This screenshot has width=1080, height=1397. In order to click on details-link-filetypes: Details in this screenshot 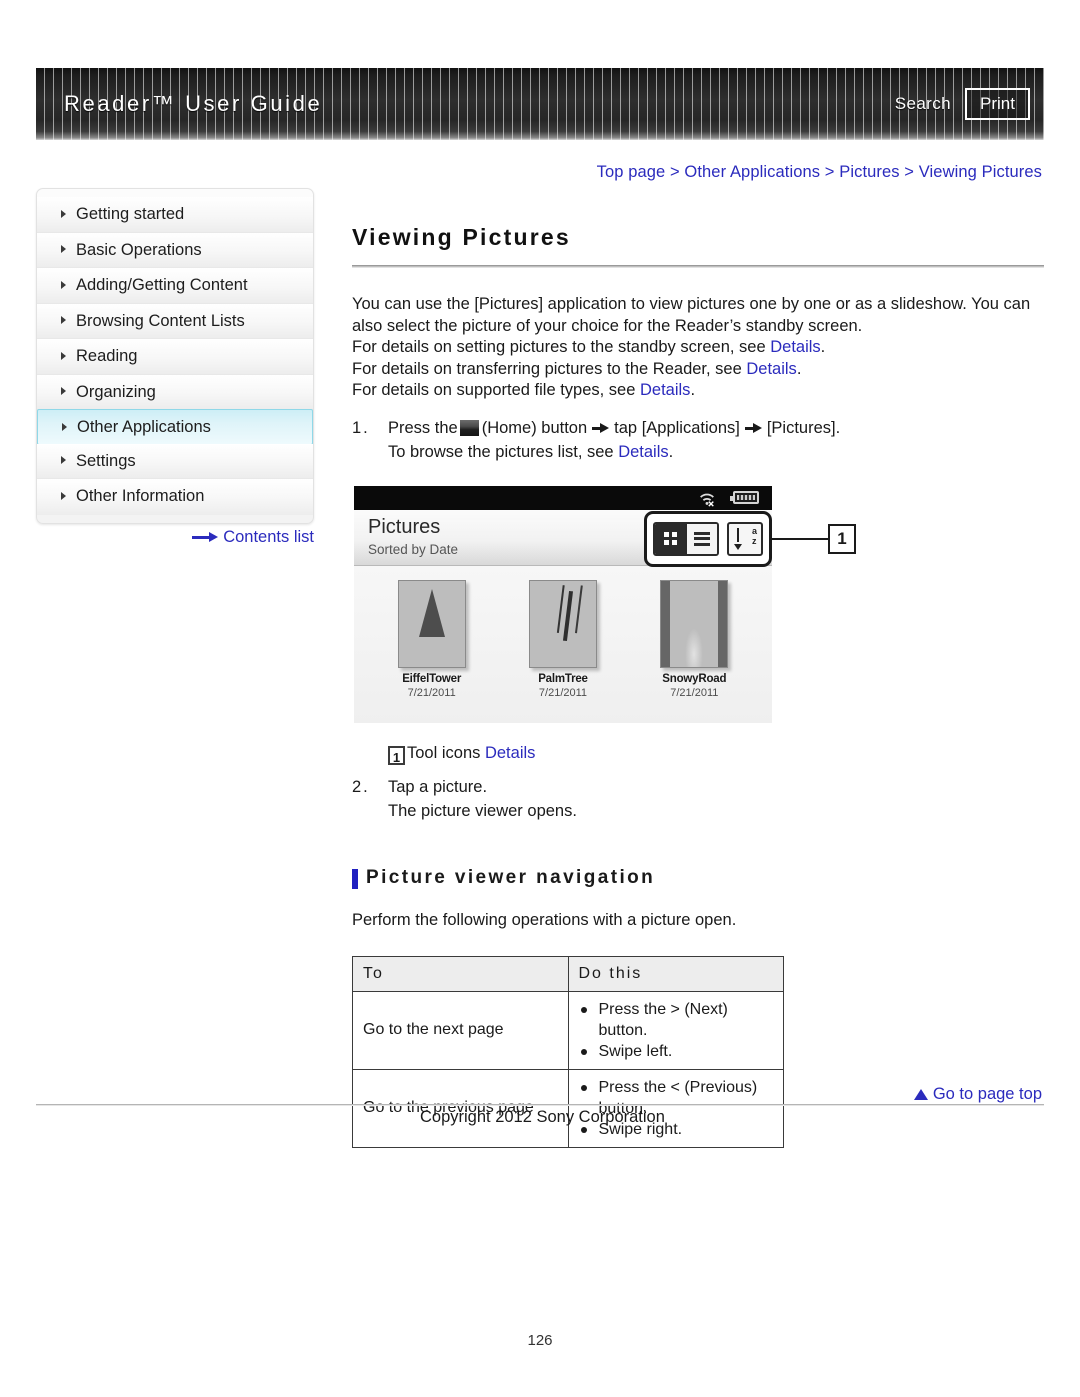, I will do `click(665, 390)`.